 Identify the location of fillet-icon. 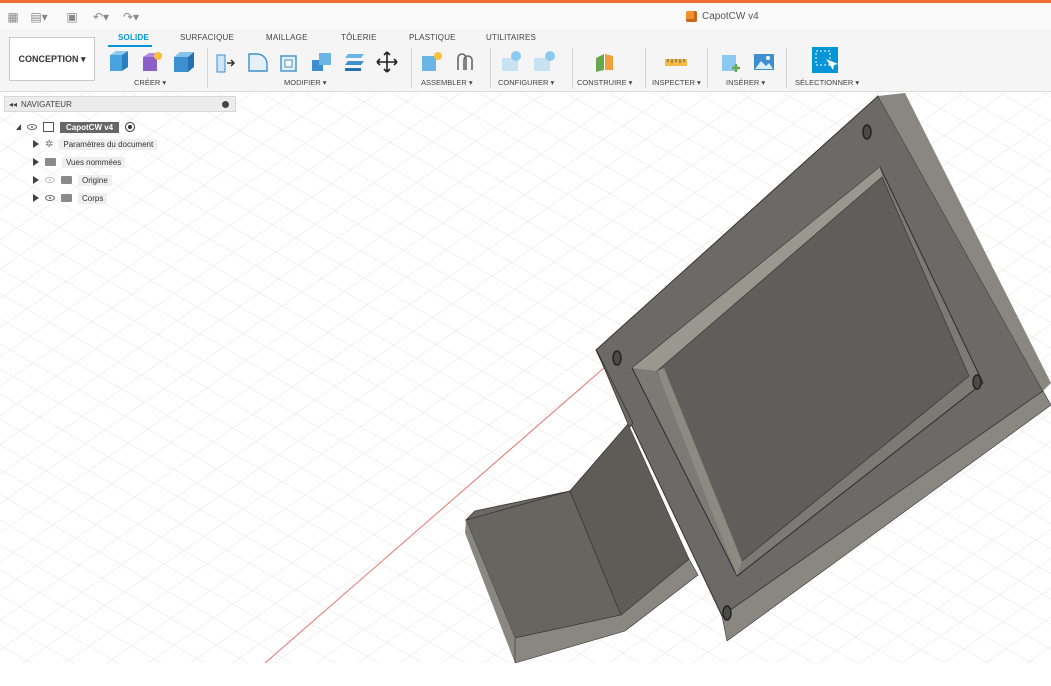
(258, 62).